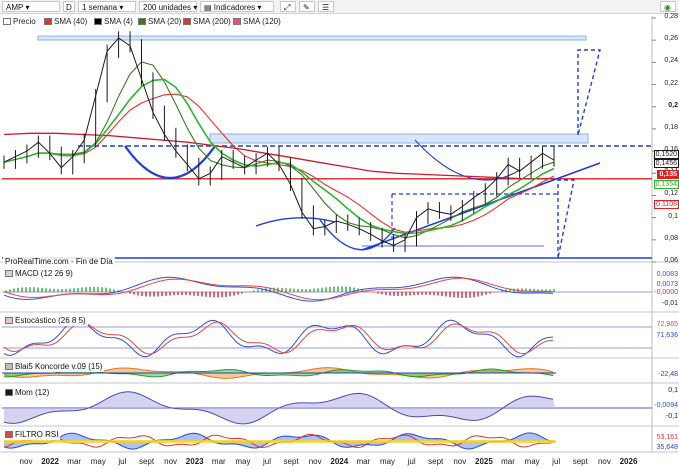  I want to click on legend-item: SMA (200), so click(207, 22).